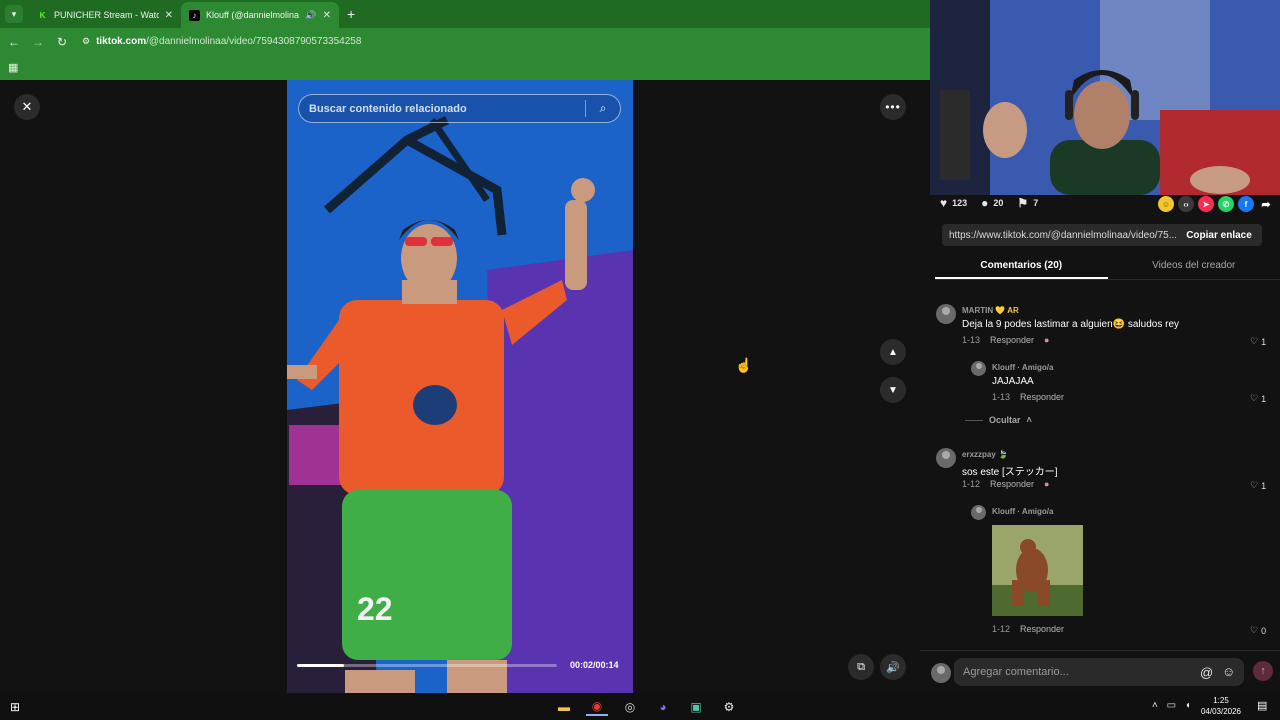 The image size is (1280, 720). I want to click on tab-search-icon: ▾, so click(14, 14).